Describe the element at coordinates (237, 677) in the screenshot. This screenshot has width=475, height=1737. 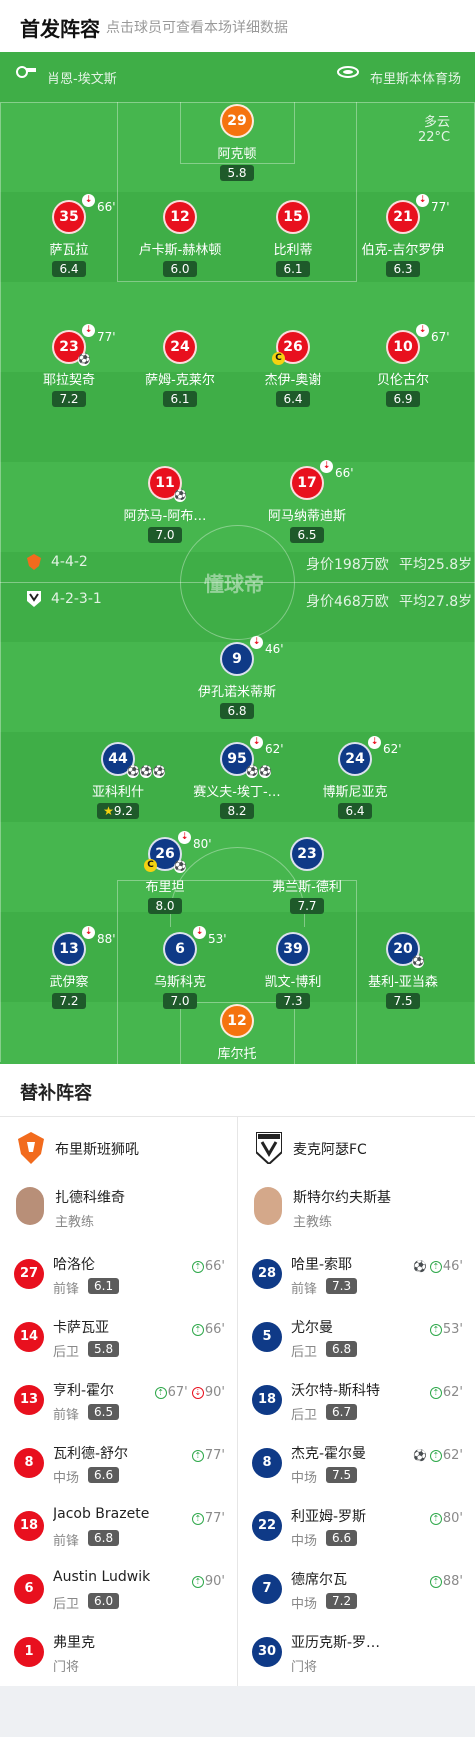
I see `player-card: 9 ⇣ 46' 伊孔诺米蒂斯 6.8` at that location.